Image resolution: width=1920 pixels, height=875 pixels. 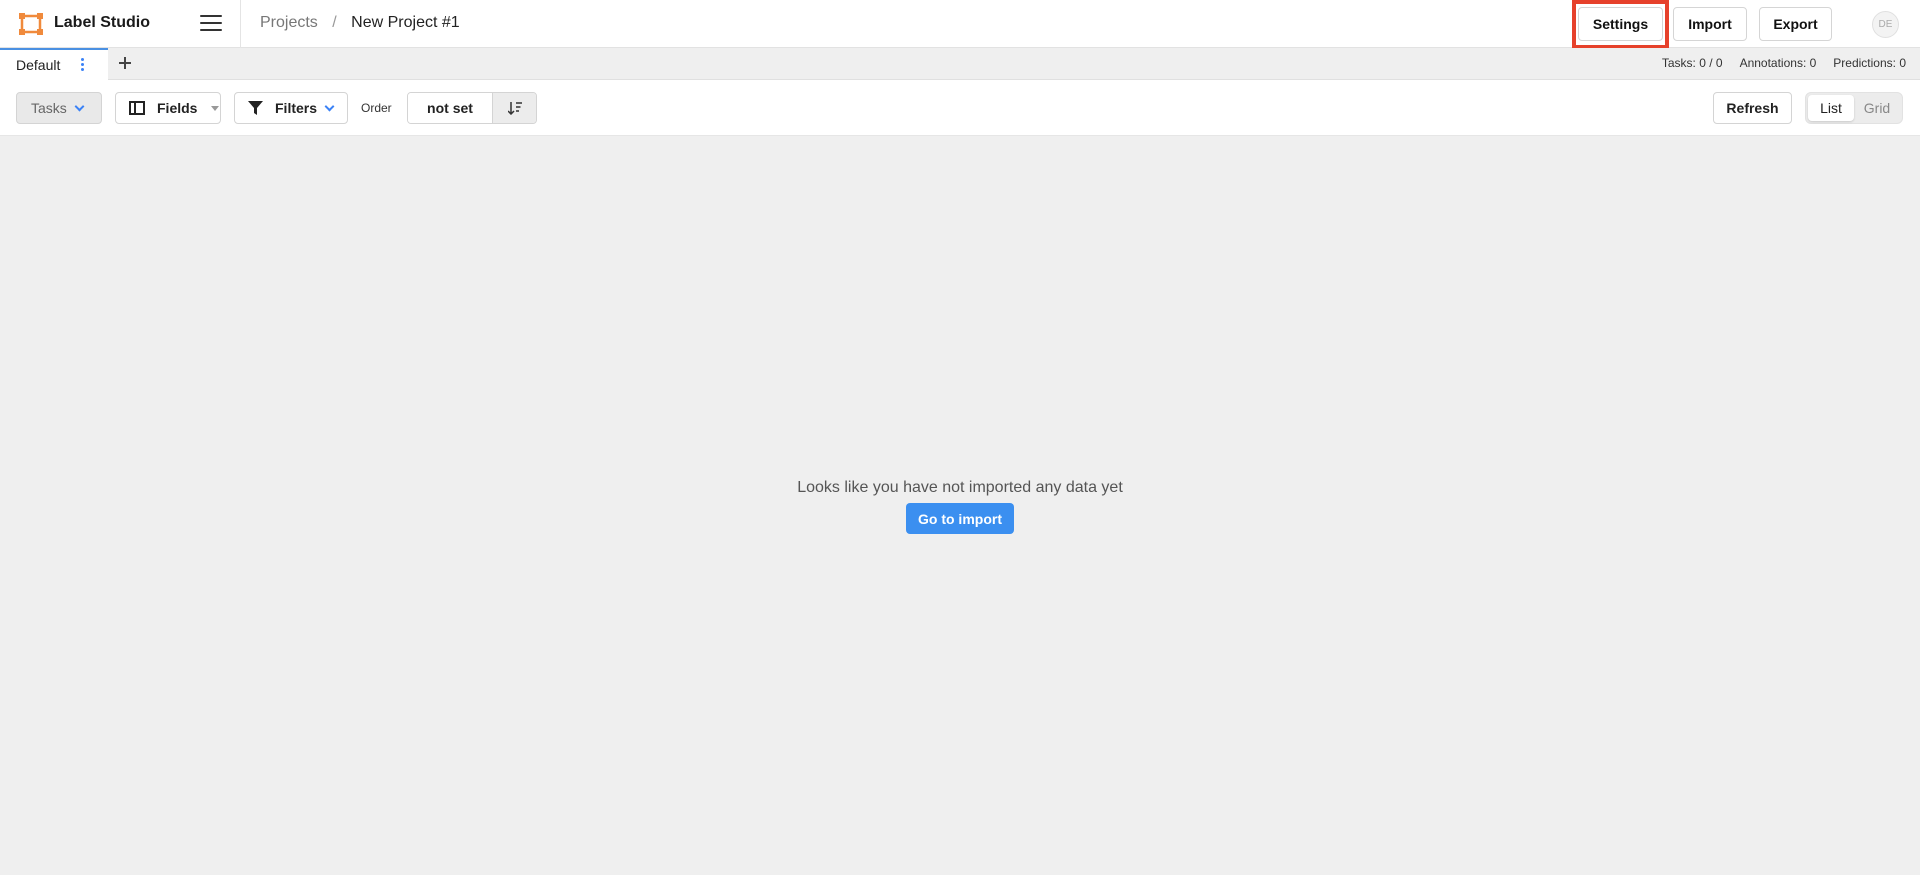 I want to click on order-select: not set, so click(x=450, y=108).